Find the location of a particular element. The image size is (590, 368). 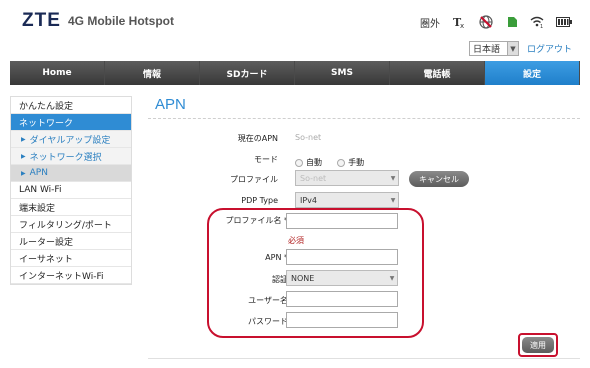

mode-radio-group: 自動 手動 is located at coordinates (334, 161).